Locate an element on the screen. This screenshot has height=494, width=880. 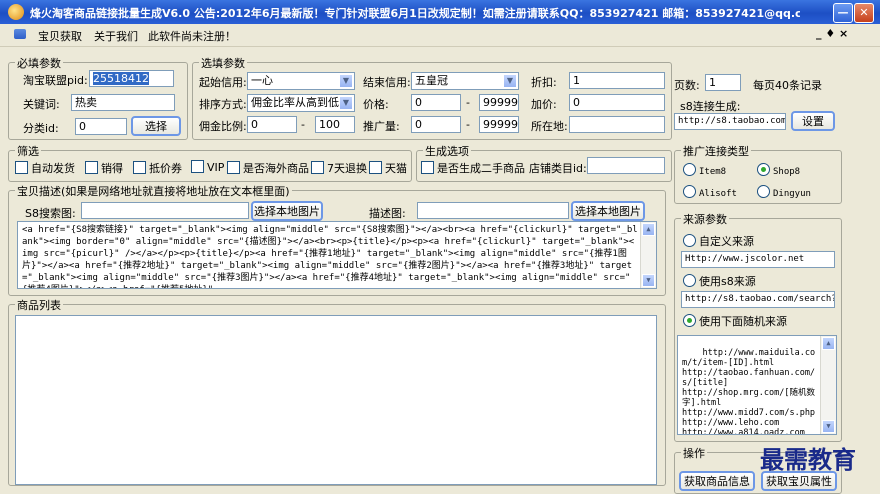
promo-type-alisoft: Alisoft is located at coordinates (710, 192).